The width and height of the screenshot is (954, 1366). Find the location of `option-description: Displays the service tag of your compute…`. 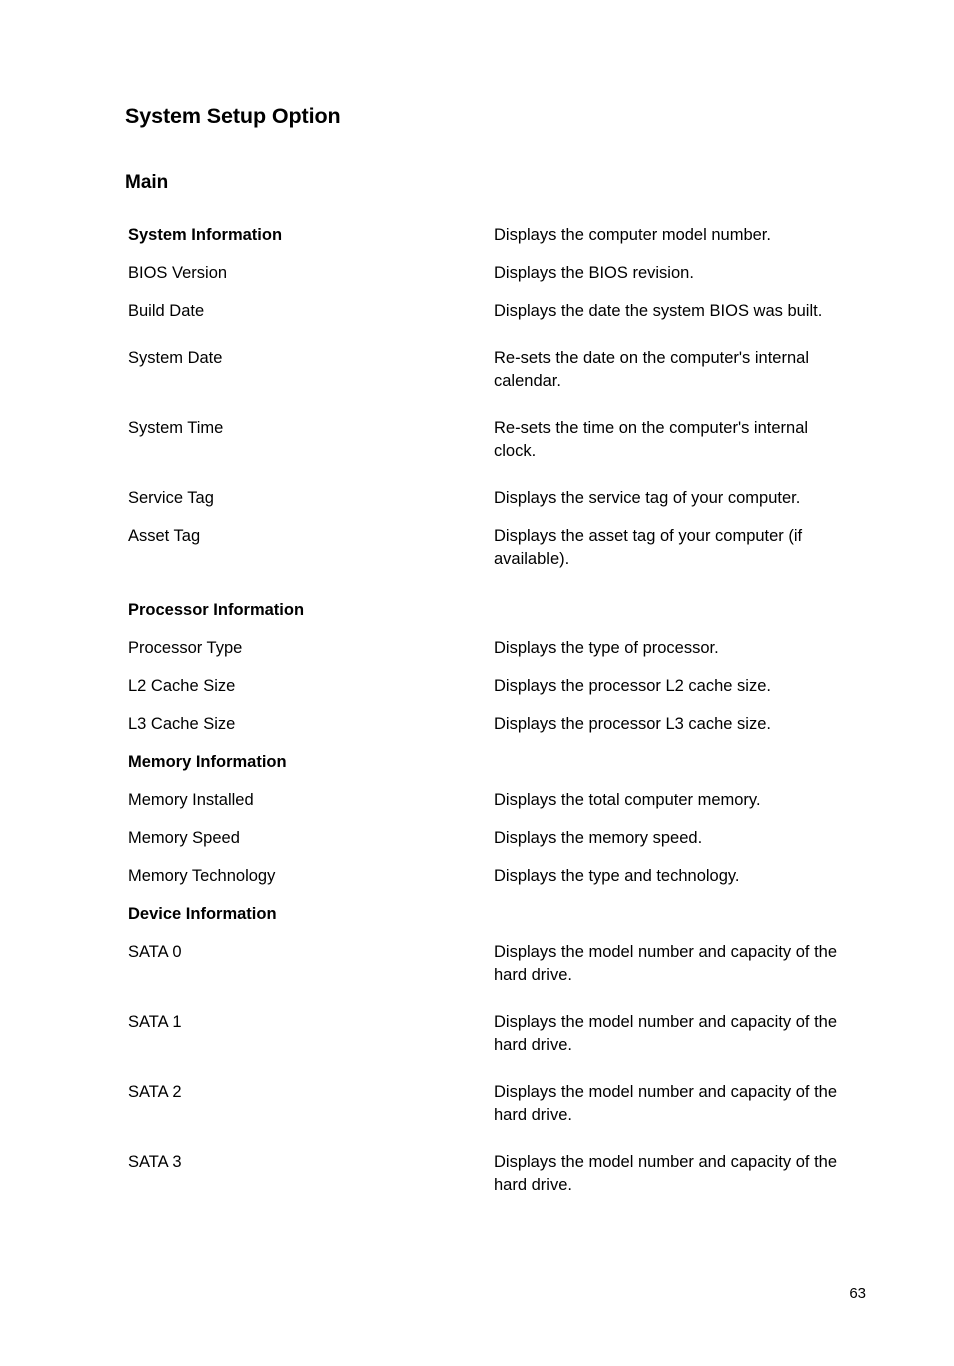

option-description: Displays the service tag of your compute… is located at coordinates (647, 497).